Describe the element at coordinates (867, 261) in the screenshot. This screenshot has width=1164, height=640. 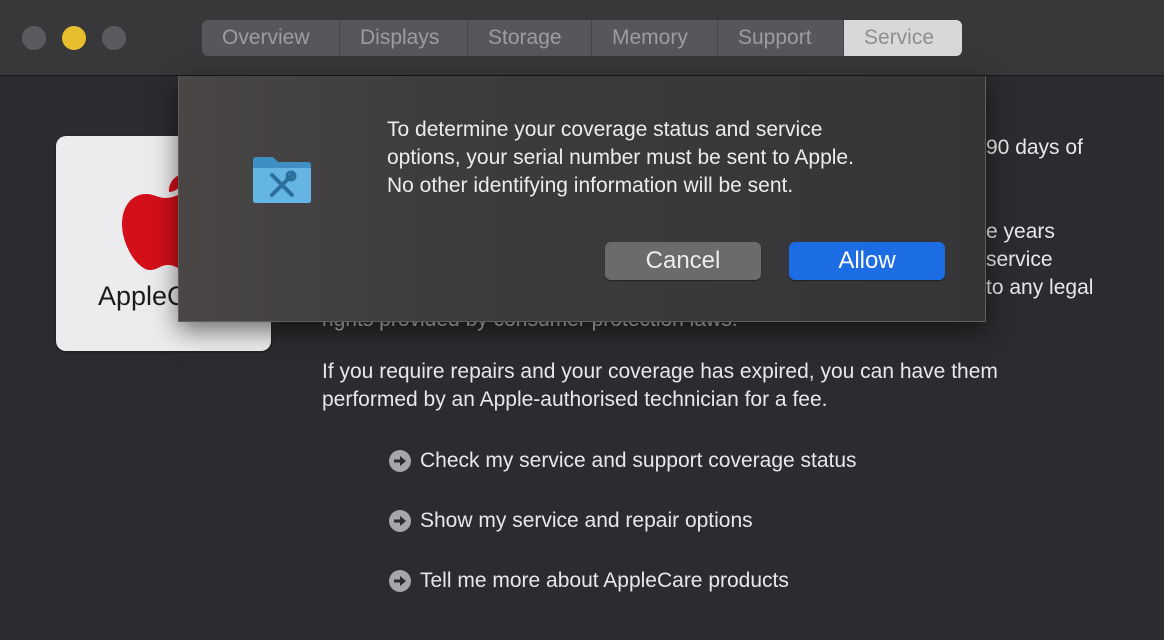
I see `allow-button: Allow` at that location.